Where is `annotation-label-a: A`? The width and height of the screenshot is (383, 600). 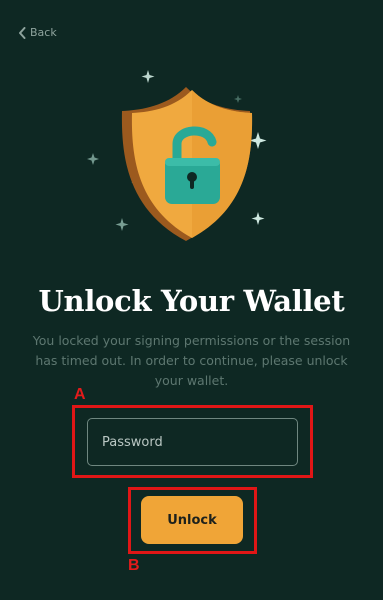
annotation-label-a: A is located at coordinates (80, 394).